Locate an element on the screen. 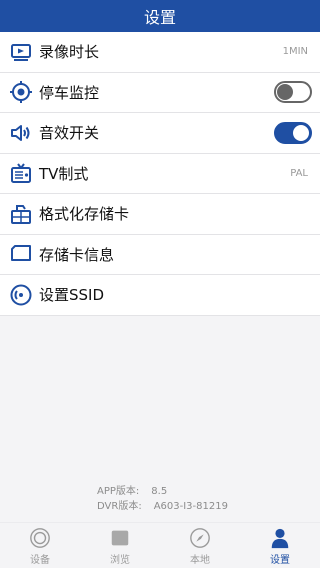 The image size is (320, 568). setting-format-sdcard: 格式化存储卡 is located at coordinates (160, 214).